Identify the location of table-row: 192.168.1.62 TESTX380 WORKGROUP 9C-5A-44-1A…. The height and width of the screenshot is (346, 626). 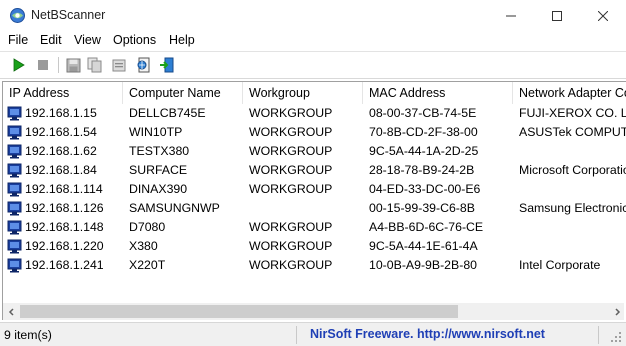
(314, 151).